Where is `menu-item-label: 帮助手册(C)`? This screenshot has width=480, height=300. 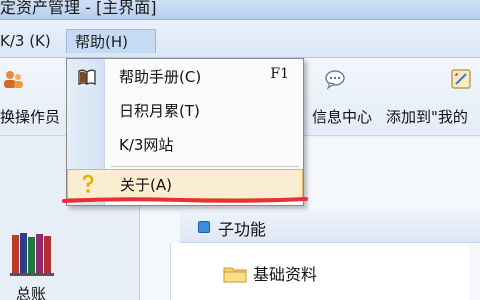
menu-item-label: 帮助手册(C) is located at coordinates (160, 77).